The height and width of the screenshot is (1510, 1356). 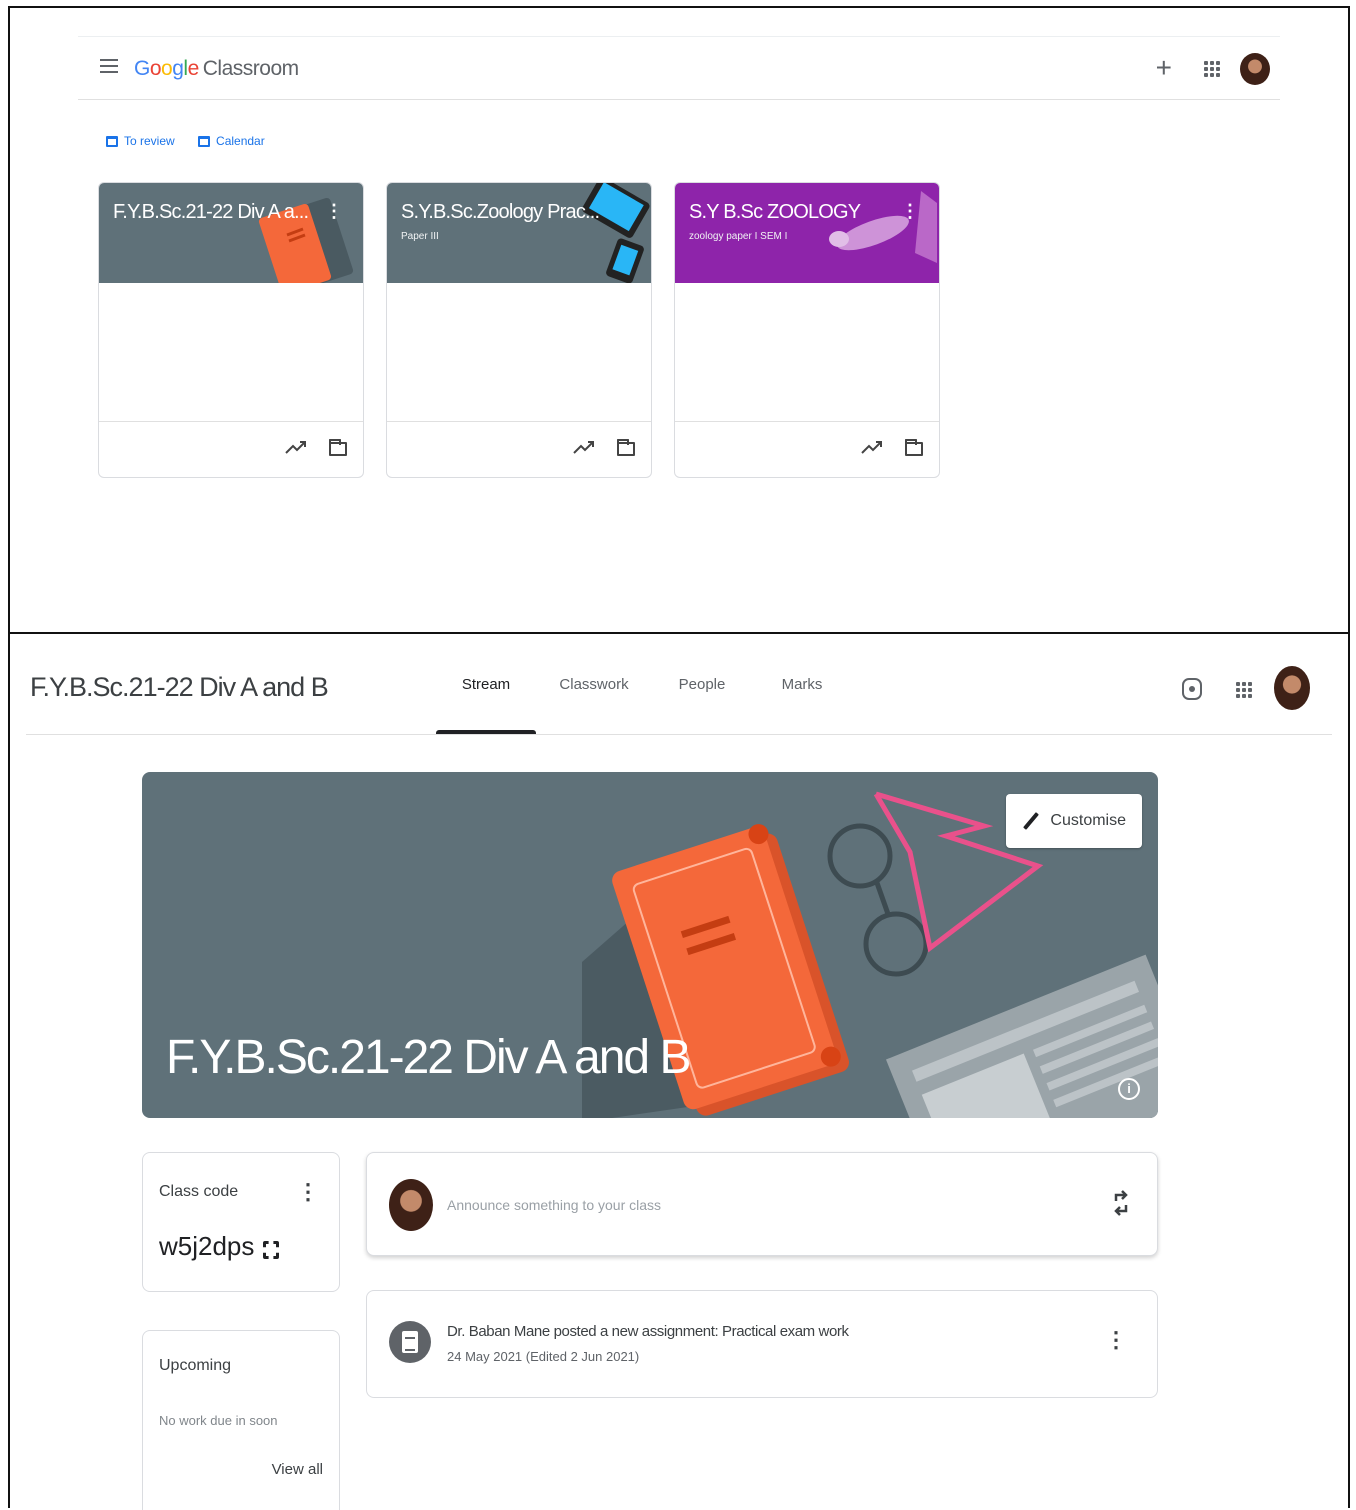 What do you see at coordinates (1164, 68) in the screenshot?
I see `plus-icon: +` at bounding box center [1164, 68].